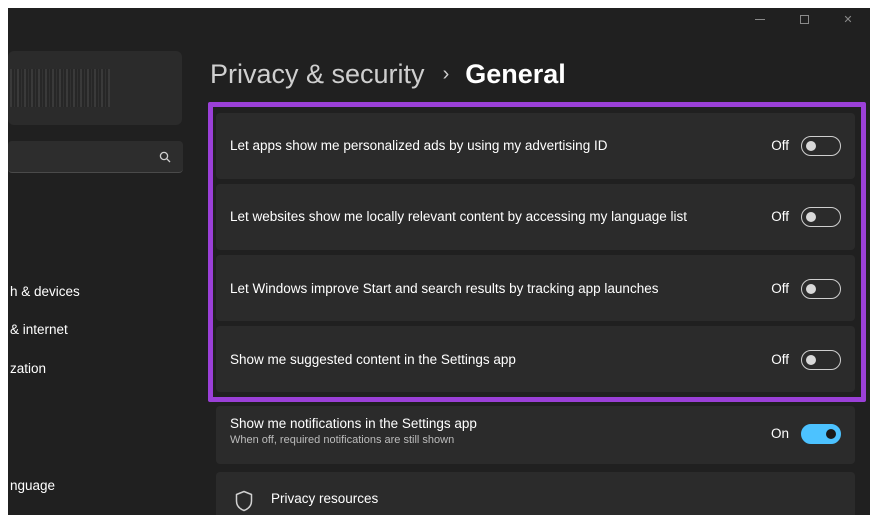 This screenshot has height=515, width=870. Describe the element at coordinates (325, 498) in the screenshot. I see `privacy-resources-label: Privacy resources` at that location.